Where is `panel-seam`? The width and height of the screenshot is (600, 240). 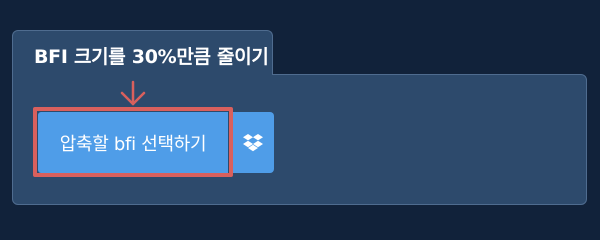 panel-seam is located at coordinates (142, 75).